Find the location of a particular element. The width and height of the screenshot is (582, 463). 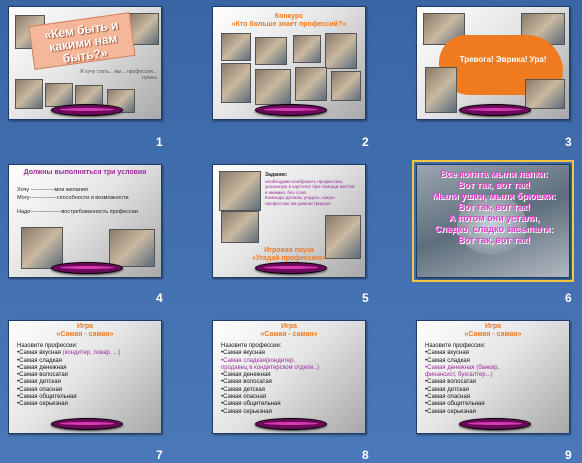

list-item: •Самая сладкая(кондитер, is located at coordinates (258, 360).